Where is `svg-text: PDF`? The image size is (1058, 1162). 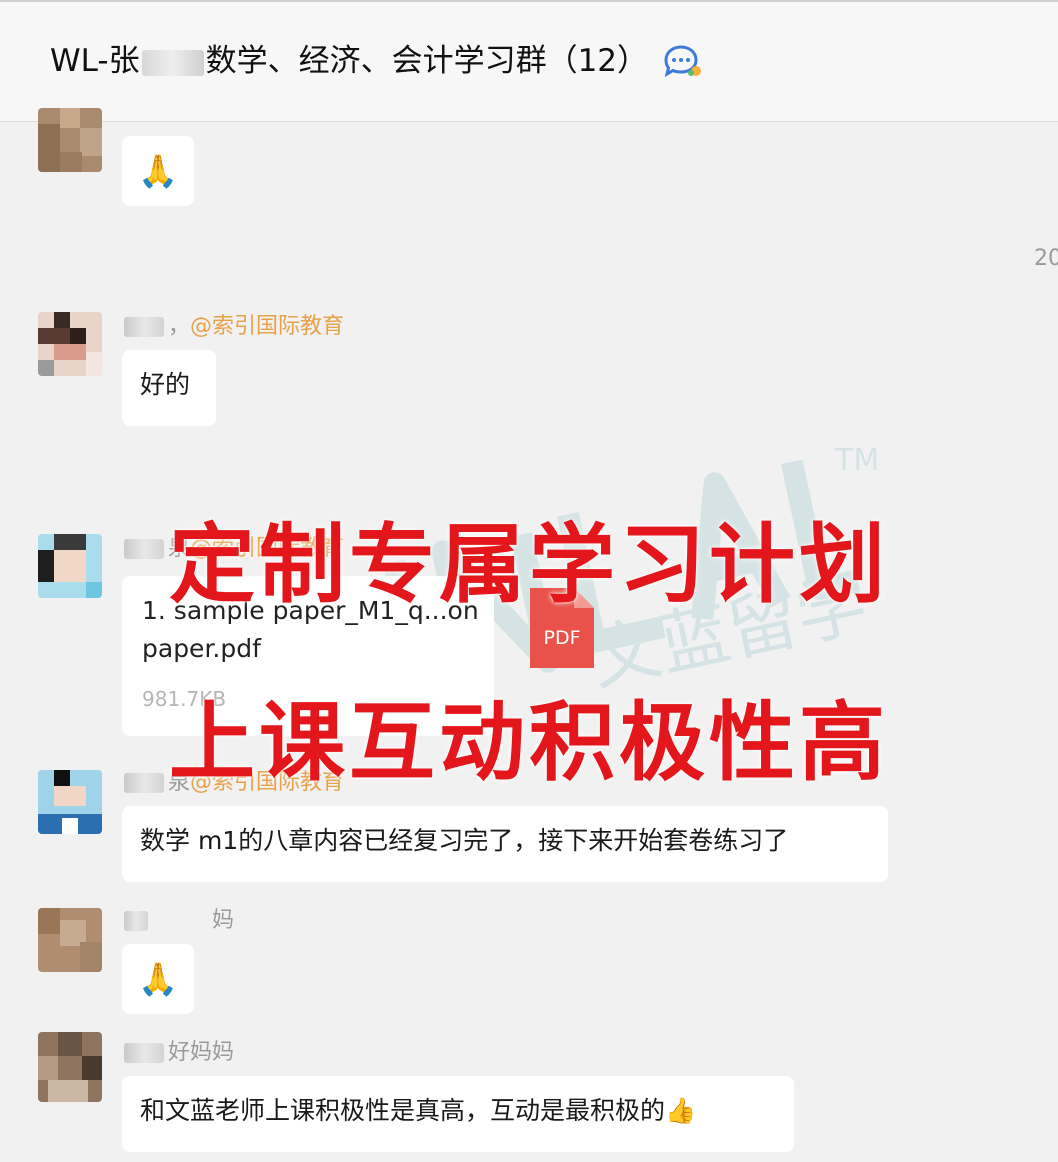
svg-text: PDF is located at coordinates (561, 638).